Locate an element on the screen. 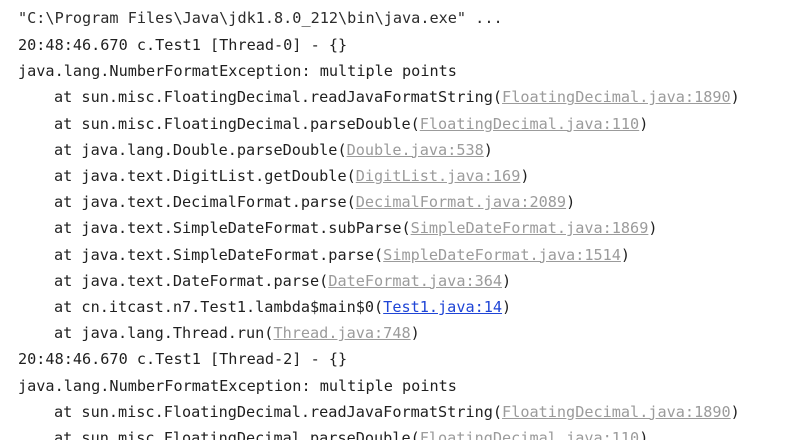 Image resolution: width=805 pixels, height=440 pixels. source-file-link: DigitList.java:169 is located at coordinates (438, 176).